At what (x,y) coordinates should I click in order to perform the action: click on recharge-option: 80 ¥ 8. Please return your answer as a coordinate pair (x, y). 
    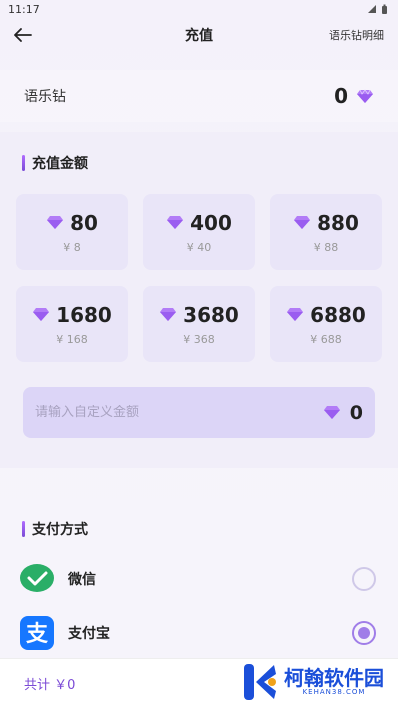
    Looking at the image, I should click on (72, 232).